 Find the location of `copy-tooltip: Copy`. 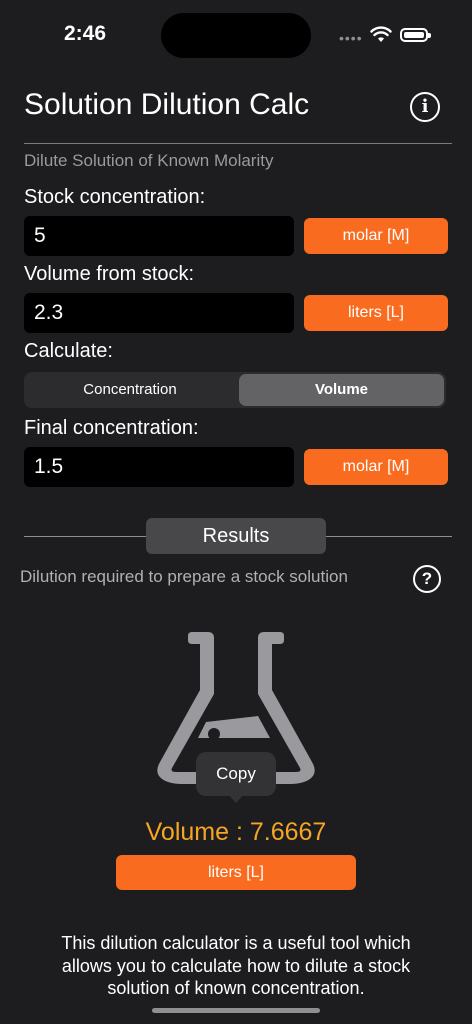

copy-tooltip: Copy is located at coordinates (236, 774).